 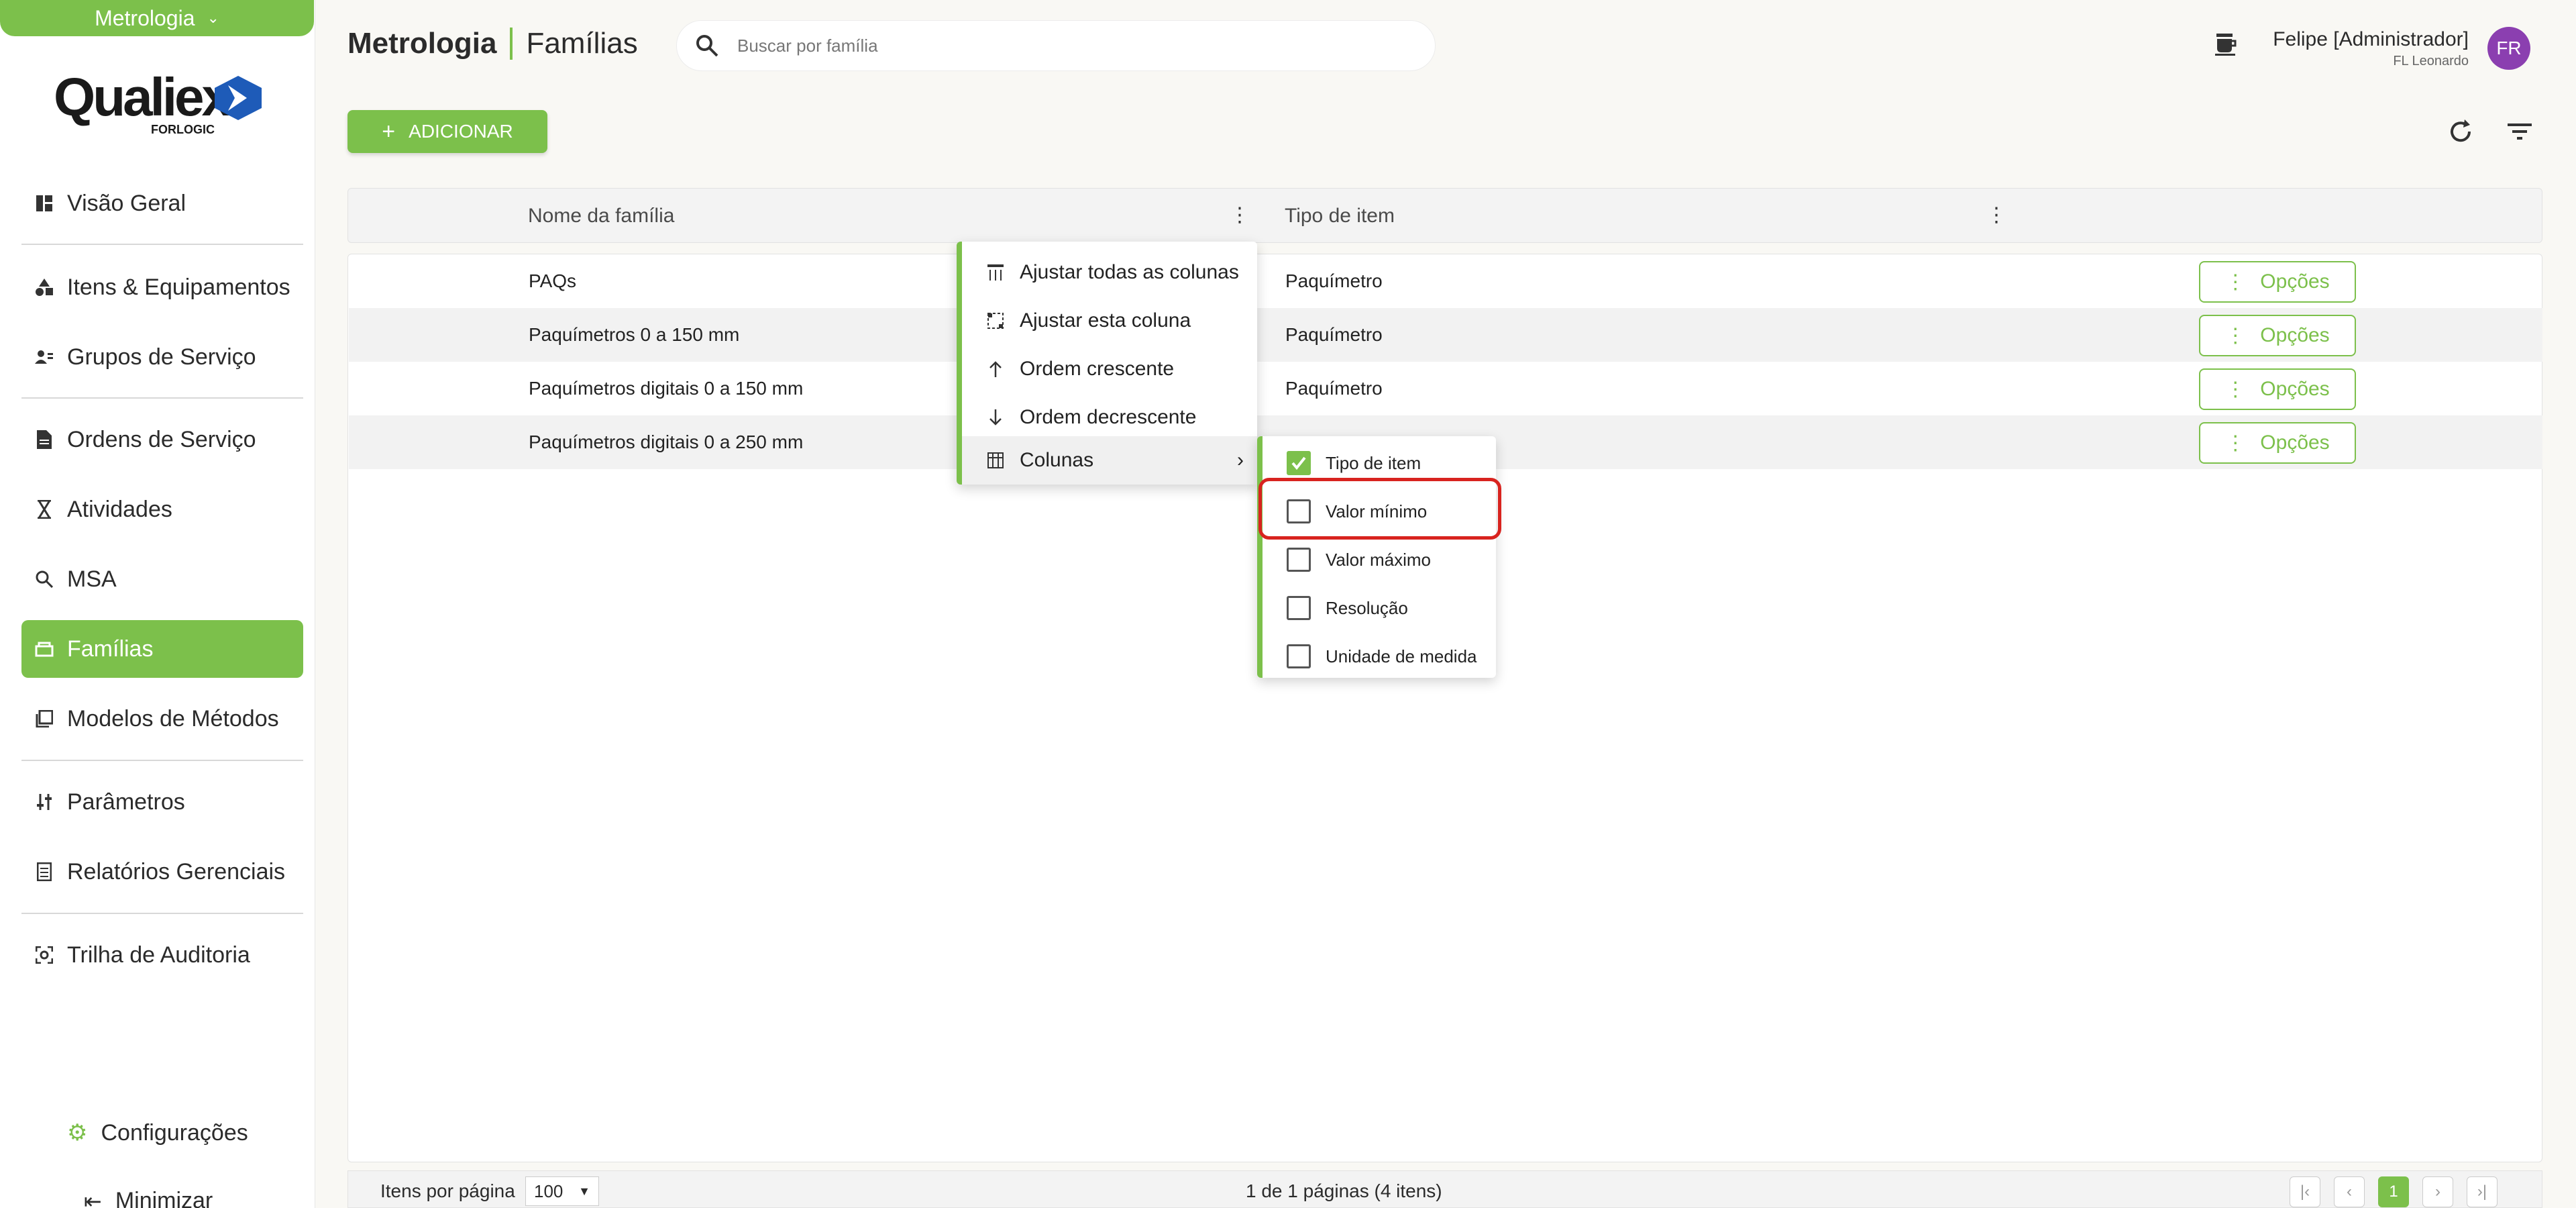 I want to click on sidebar-item-modelos-metodos: Modelos de Métodos, so click(x=162, y=719).